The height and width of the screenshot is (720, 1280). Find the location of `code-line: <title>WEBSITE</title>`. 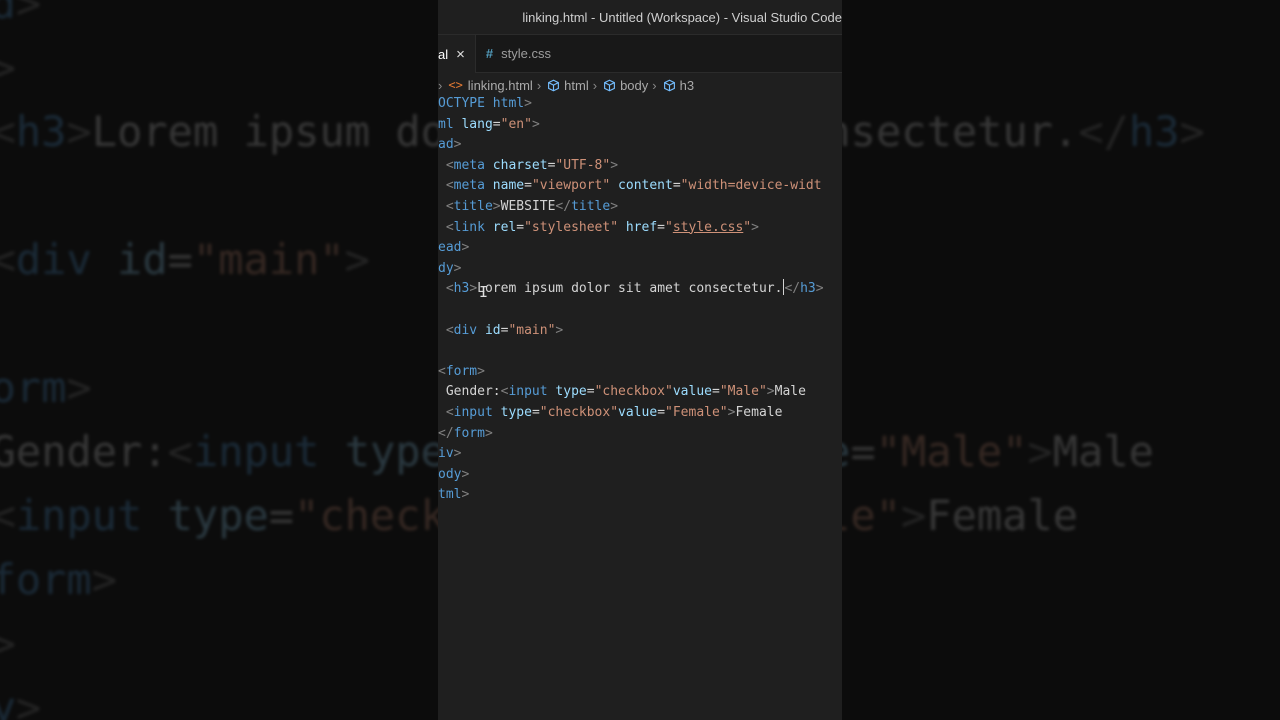

code-line: <title>WEBSITE</title> is located at coordinates (640, 207).